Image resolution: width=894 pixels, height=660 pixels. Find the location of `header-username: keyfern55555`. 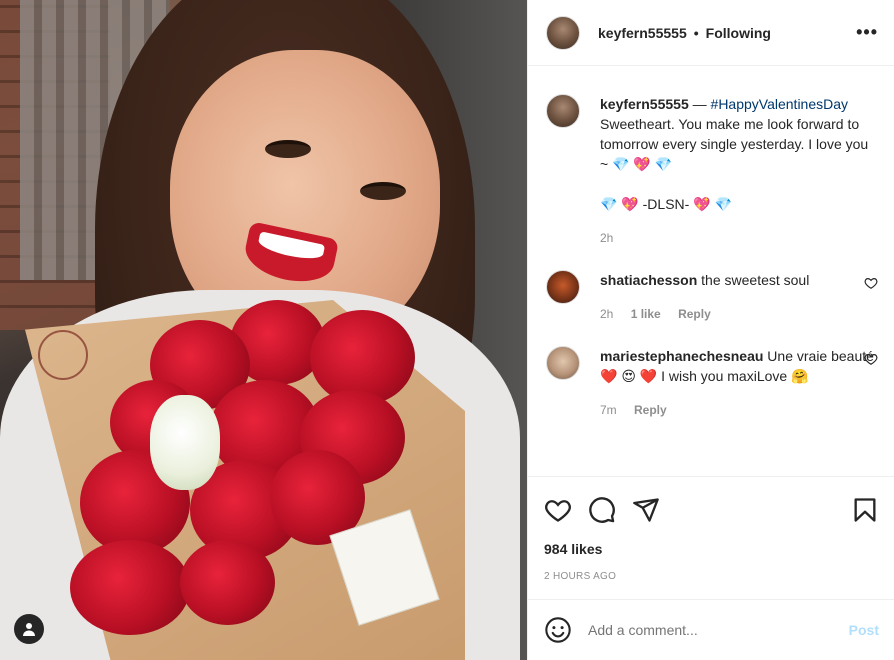

header-username: keyfern55555 is located at coordinates (642, 33).